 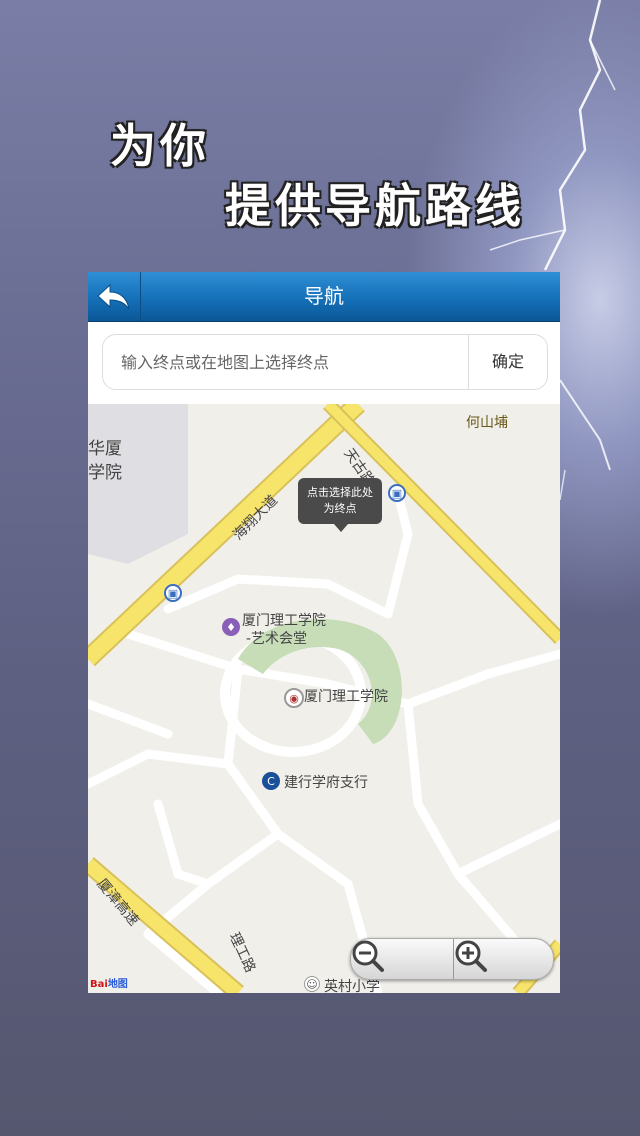 What do you see at coordinates (117, 984) in the screenshot?
I see `logo-suffix: 地图` at bounding box center [117, 984].